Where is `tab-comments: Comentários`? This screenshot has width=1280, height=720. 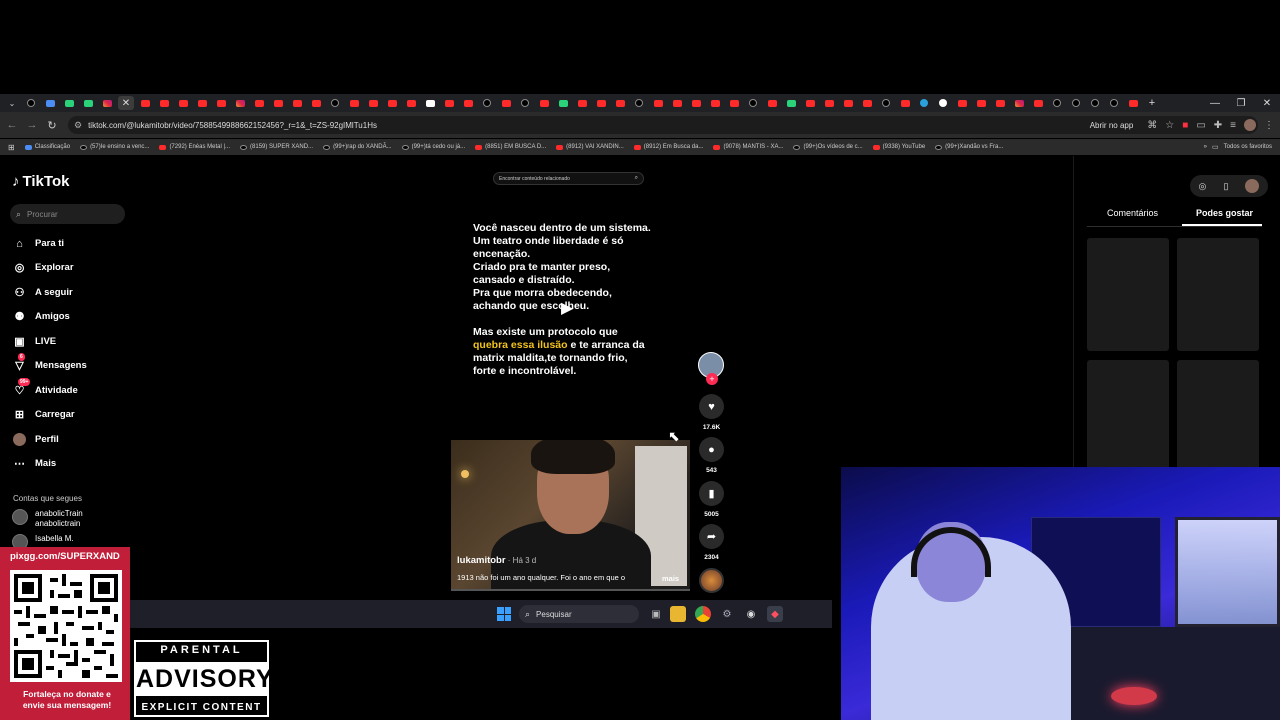
tab-comments: Comentários is located at coordinates (1132, 213).